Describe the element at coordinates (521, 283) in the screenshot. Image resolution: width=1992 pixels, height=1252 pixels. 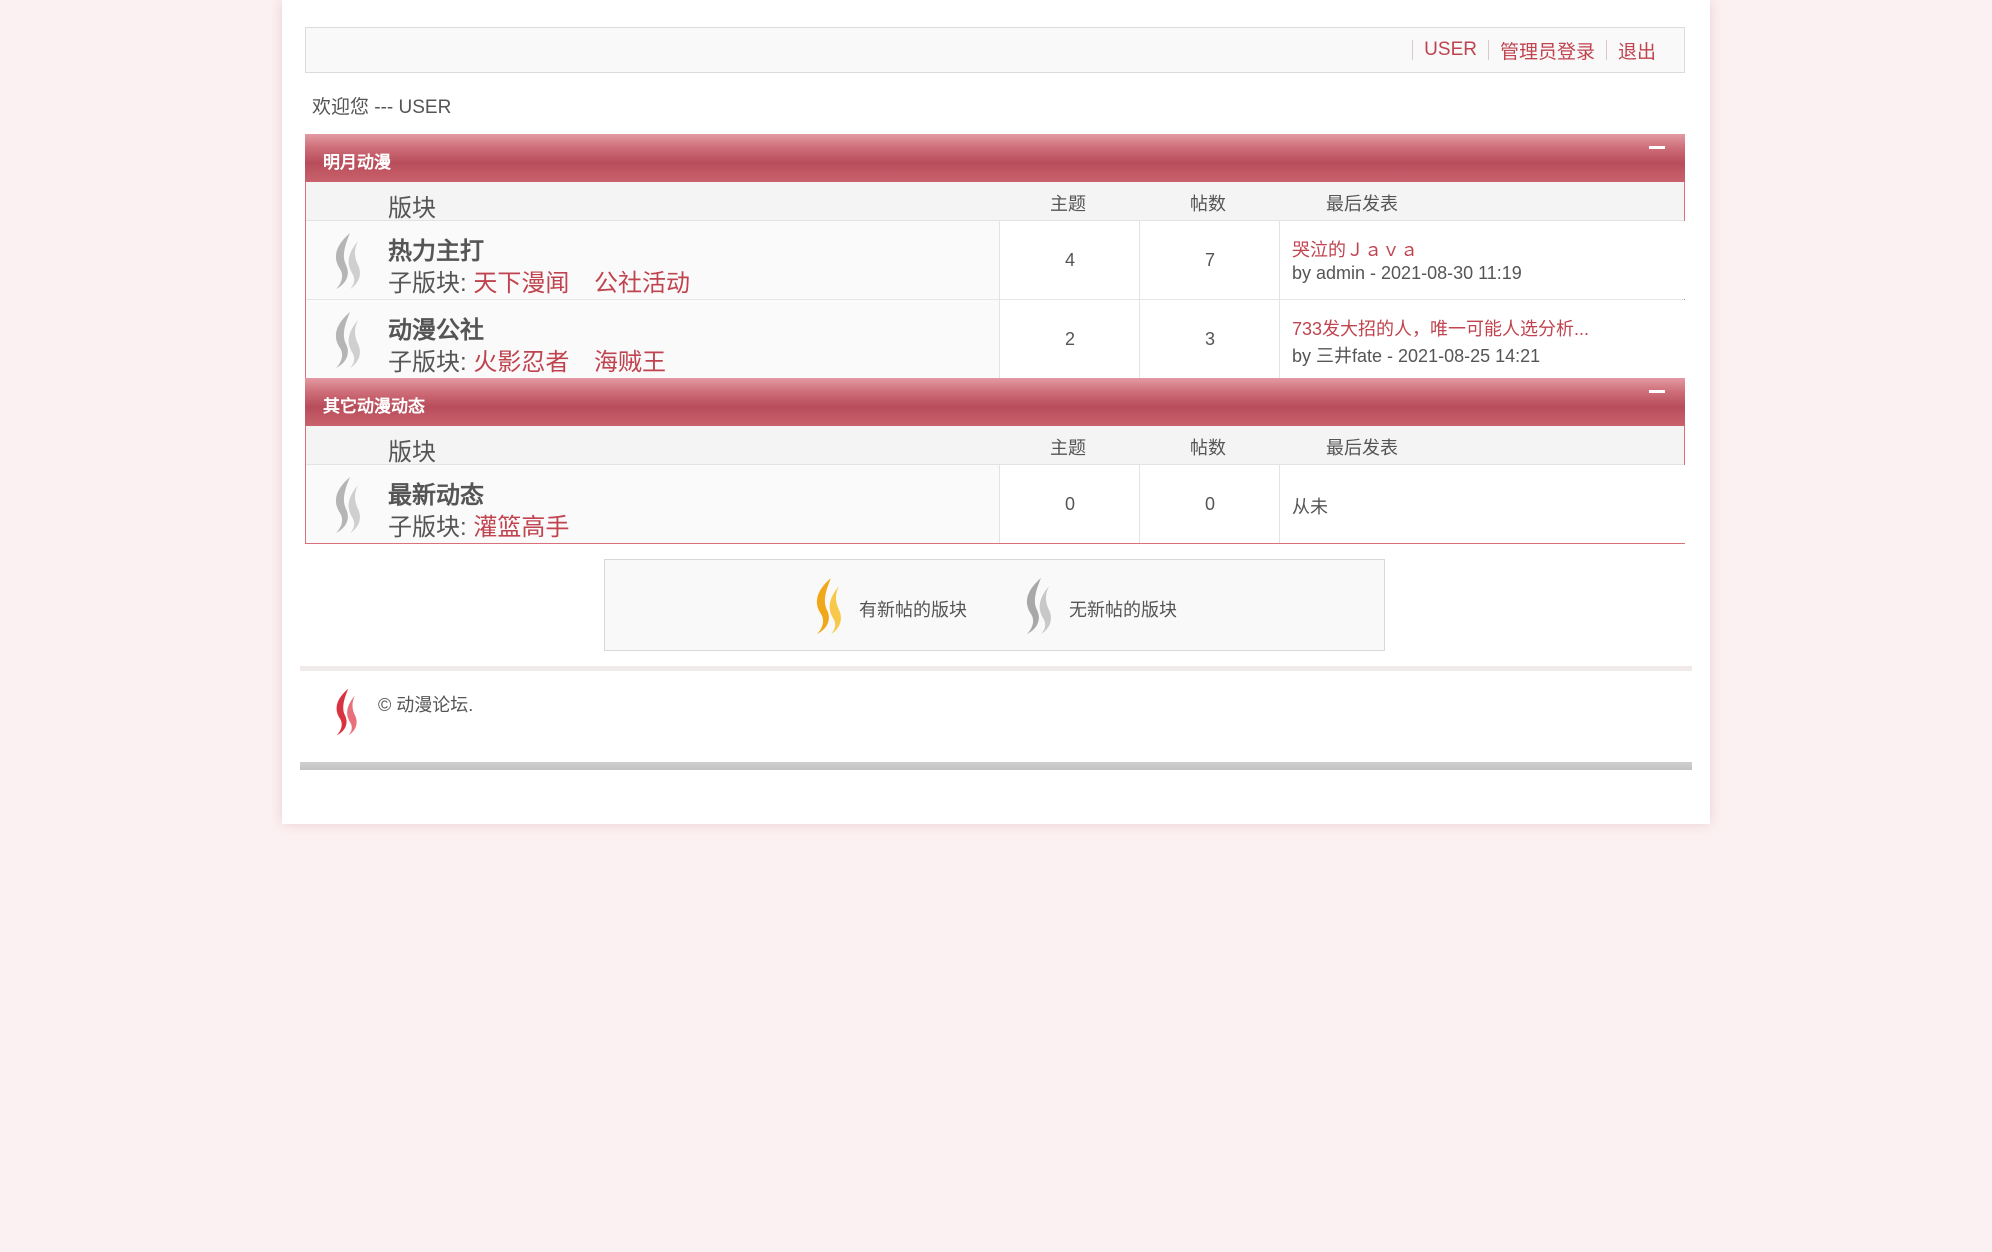
I see `subforum-link: 天下漫闻` at that location.